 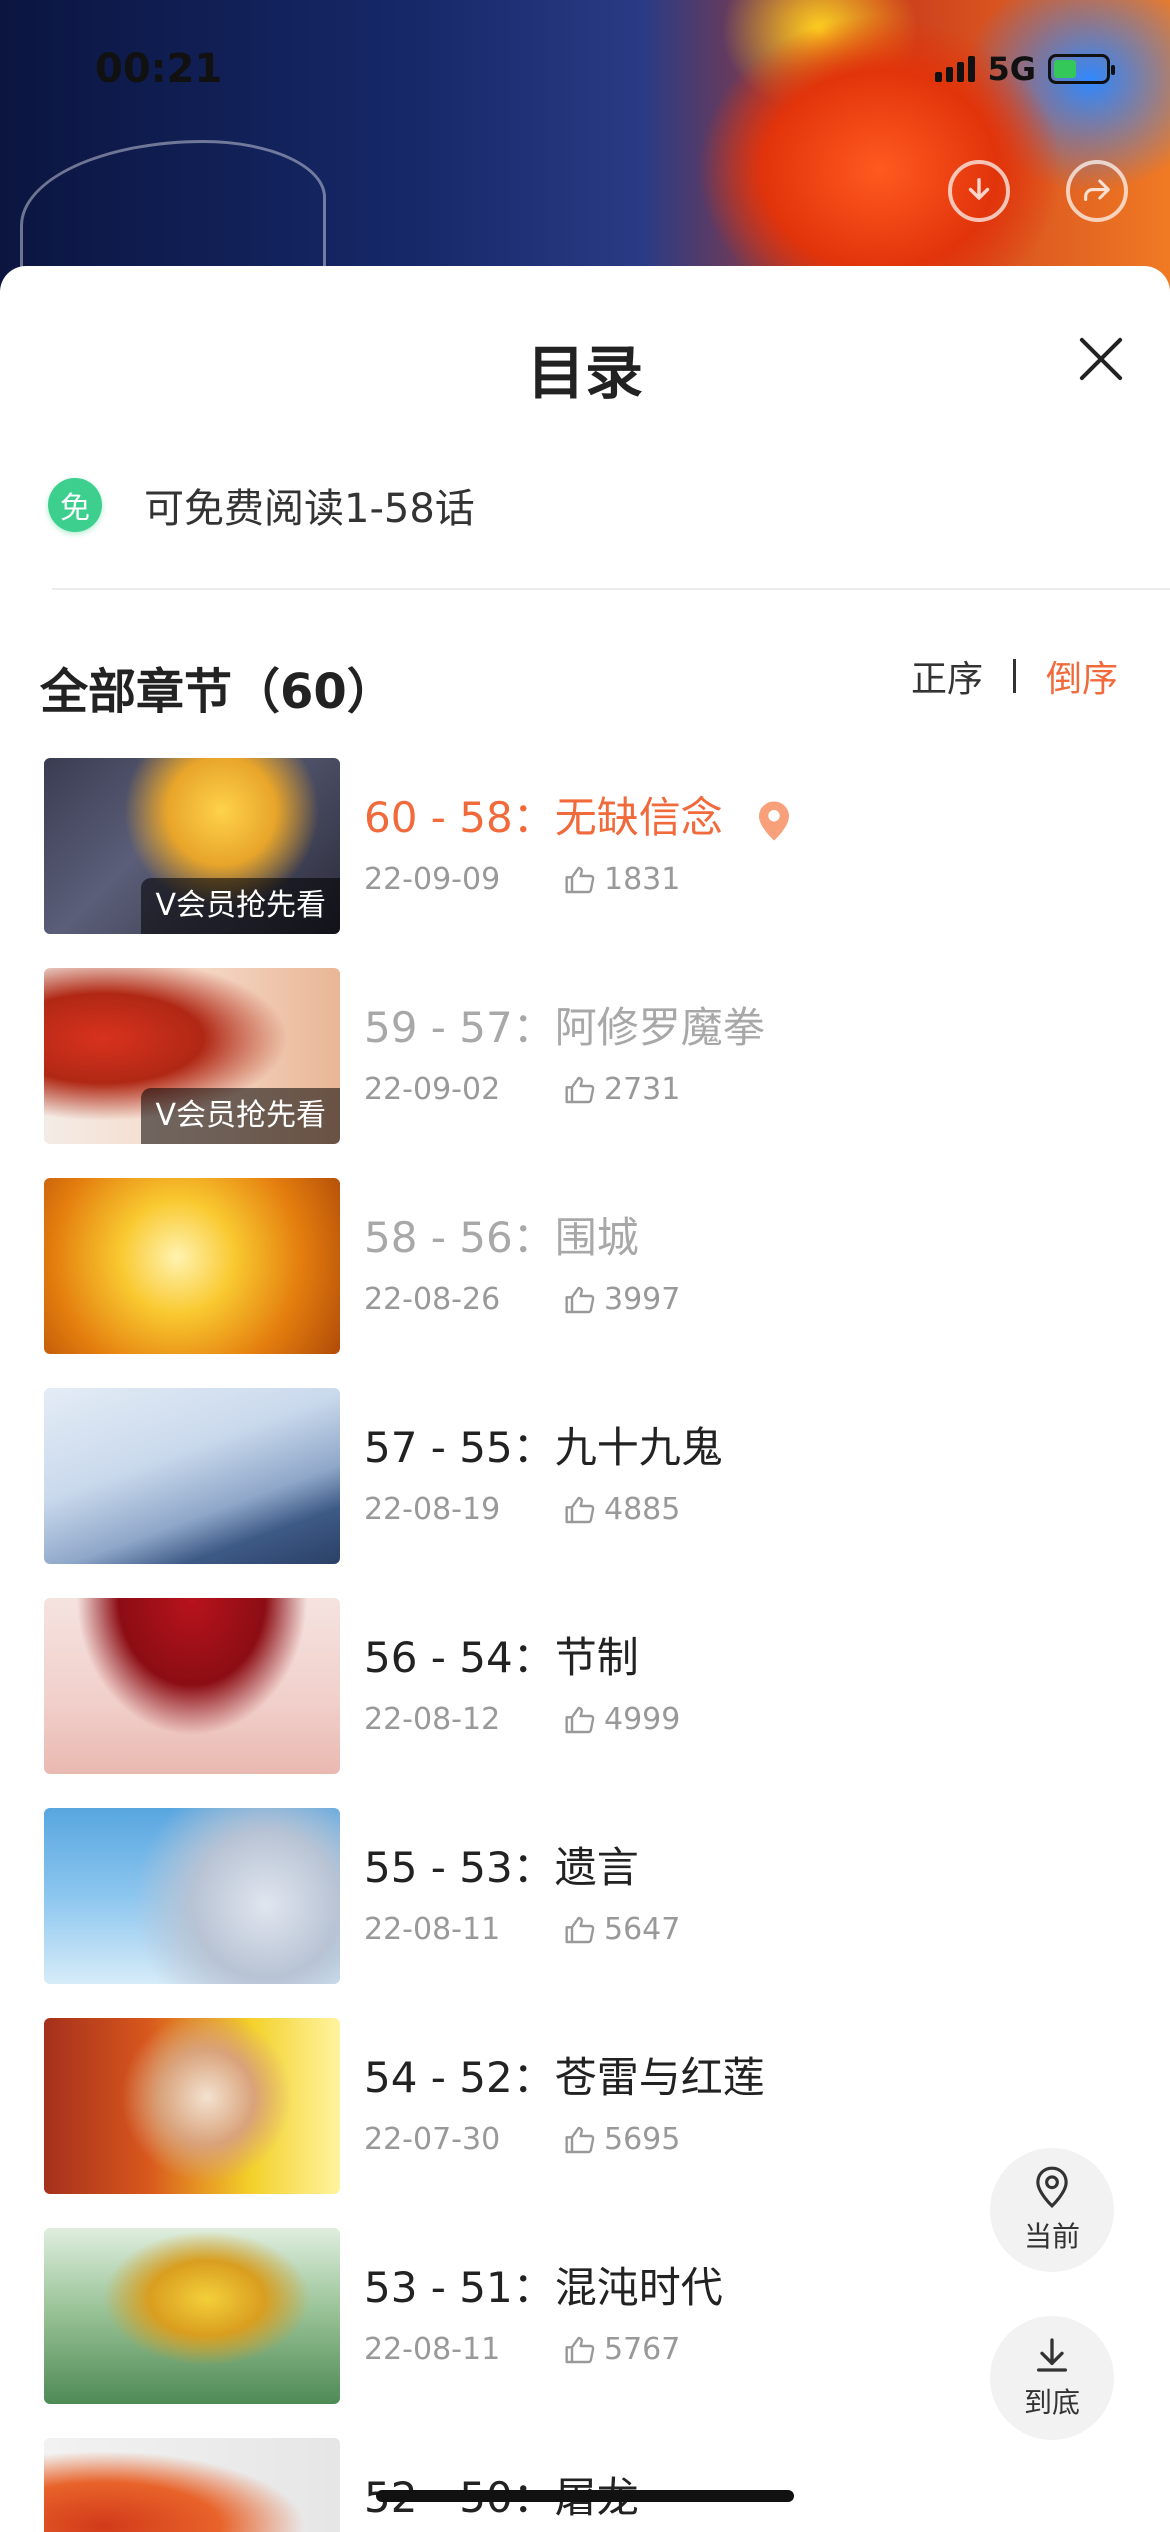 What do you see at coordinates (584, 2485) in the screenshot?
I see `chapter-row: 52 - 50：屠龙` at bounding box center [584, 2485].